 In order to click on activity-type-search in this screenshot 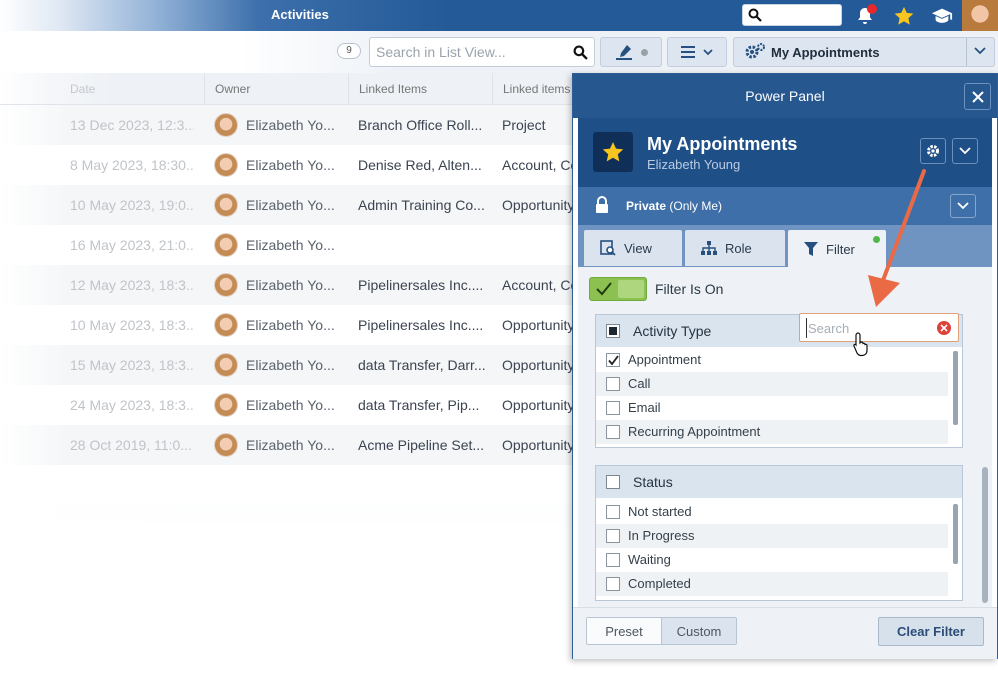, I will do `click(879, 327)`.